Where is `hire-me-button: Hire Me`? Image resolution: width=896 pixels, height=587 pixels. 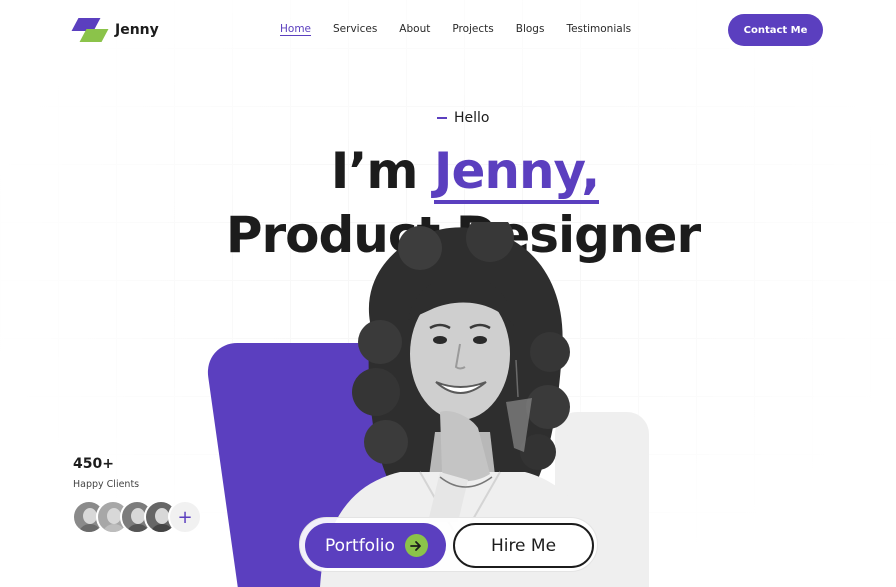
hire-me-button: Hire Me is located at coordinates (523, 545).